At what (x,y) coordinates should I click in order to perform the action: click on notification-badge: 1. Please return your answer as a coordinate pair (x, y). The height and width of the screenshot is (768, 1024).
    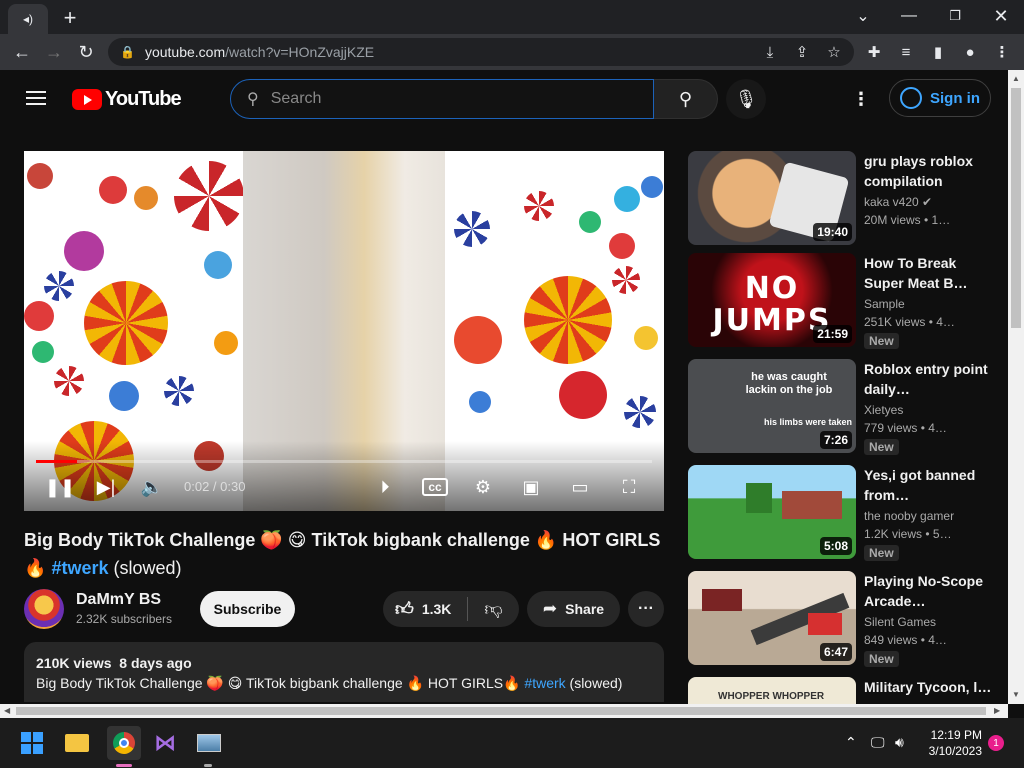
    Looking at the image, I should click on (996, 743).